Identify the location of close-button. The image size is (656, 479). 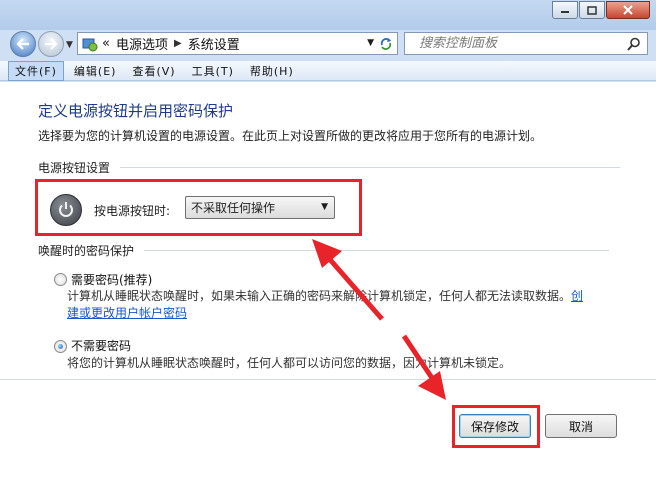
(628, 10).